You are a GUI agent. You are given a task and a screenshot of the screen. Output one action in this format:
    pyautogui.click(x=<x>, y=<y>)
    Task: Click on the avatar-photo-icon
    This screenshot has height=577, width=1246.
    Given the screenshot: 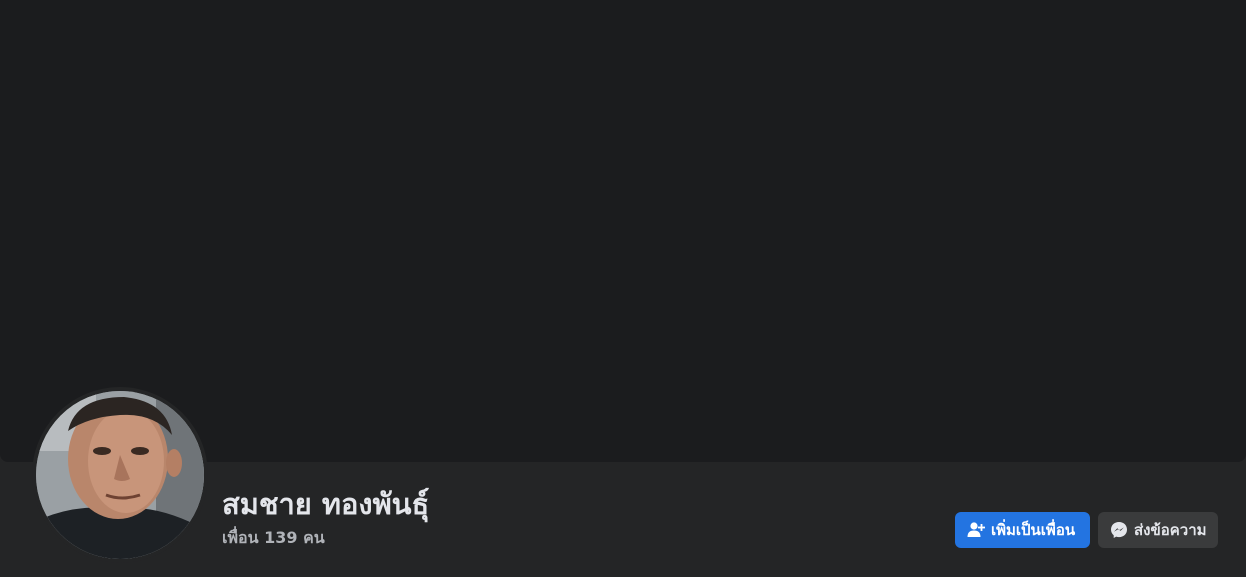 What is the action you would take?
    pyautogui.click(x=120, y=475)
    